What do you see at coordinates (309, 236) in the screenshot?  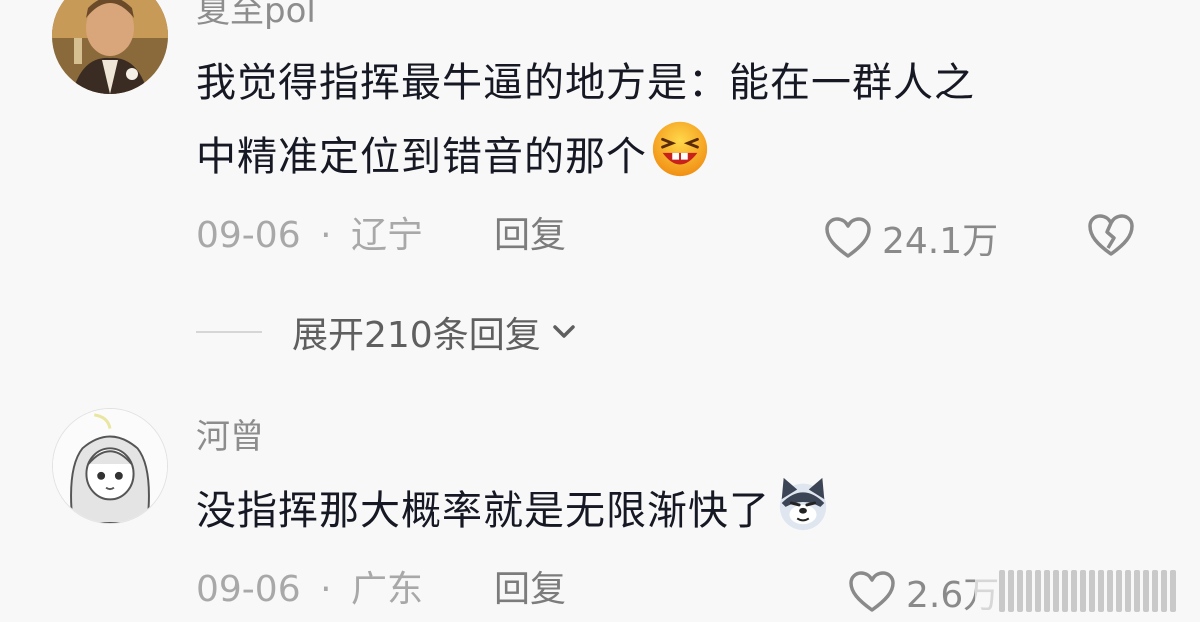 I see `comment-meta: 09-06 · 辽宁` at bounding box center [309, 236].